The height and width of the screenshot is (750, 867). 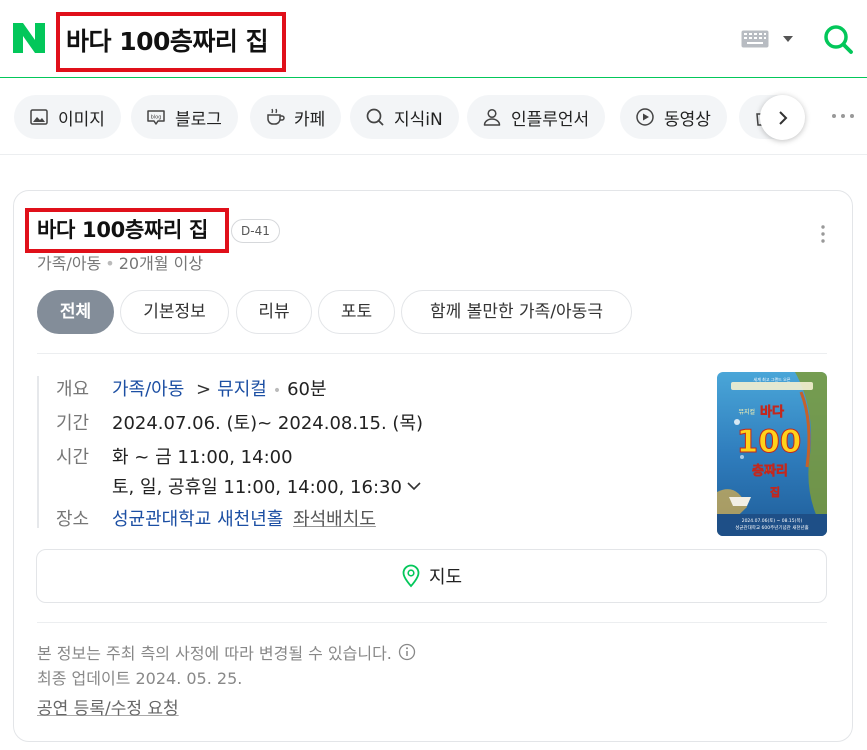 I want to click on time-label: 시간, so click(x=73, y=457).